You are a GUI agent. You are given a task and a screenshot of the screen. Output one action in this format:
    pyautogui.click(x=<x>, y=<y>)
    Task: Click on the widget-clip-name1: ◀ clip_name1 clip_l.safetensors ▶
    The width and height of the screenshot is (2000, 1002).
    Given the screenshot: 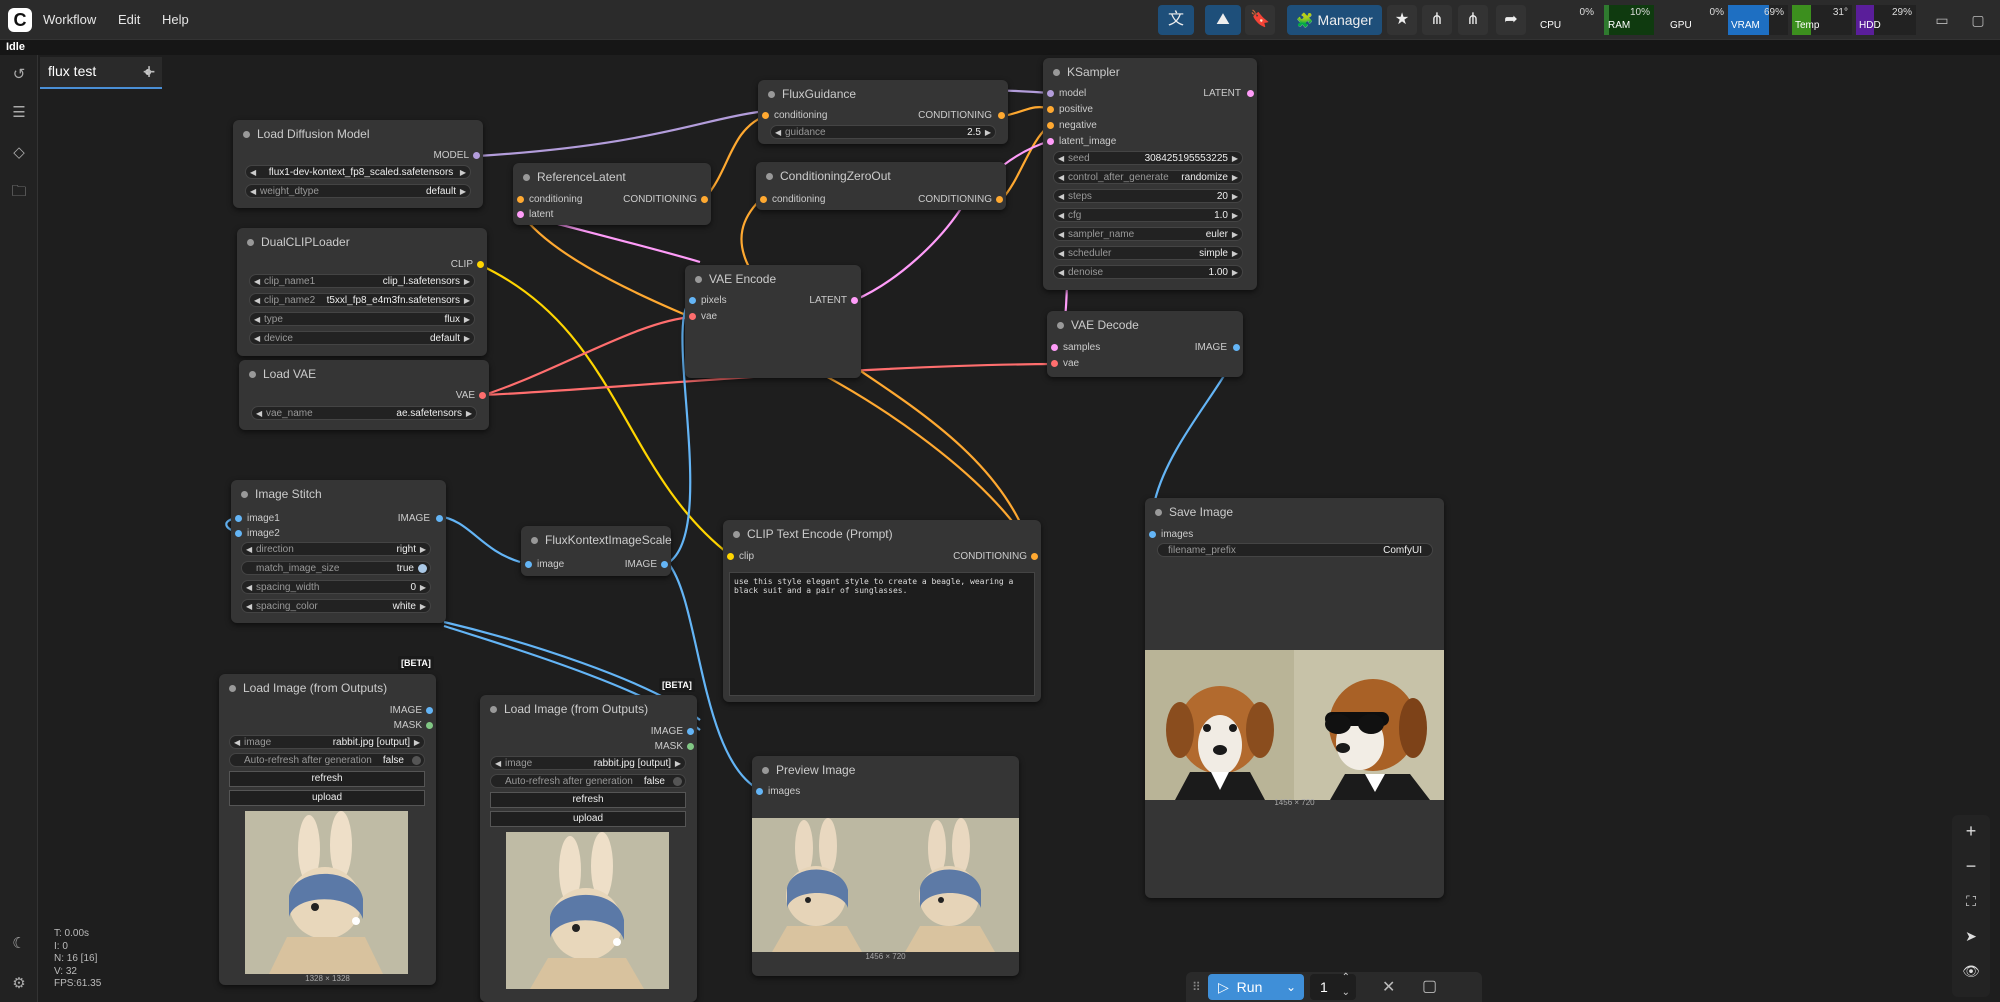 What is the action you would take?
    pyautogui.click(x=362, y=281)
    